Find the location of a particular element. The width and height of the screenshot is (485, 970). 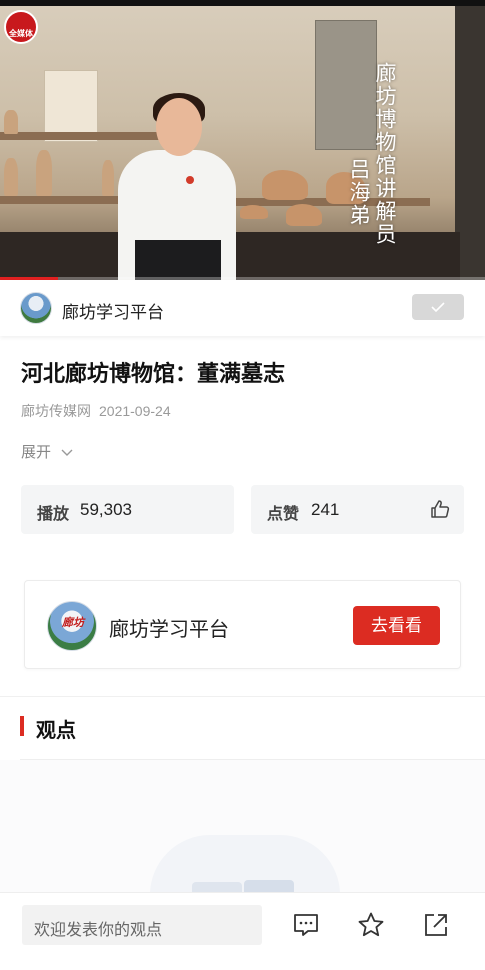

play-label: 播放 is located at coordinates (53, 514).